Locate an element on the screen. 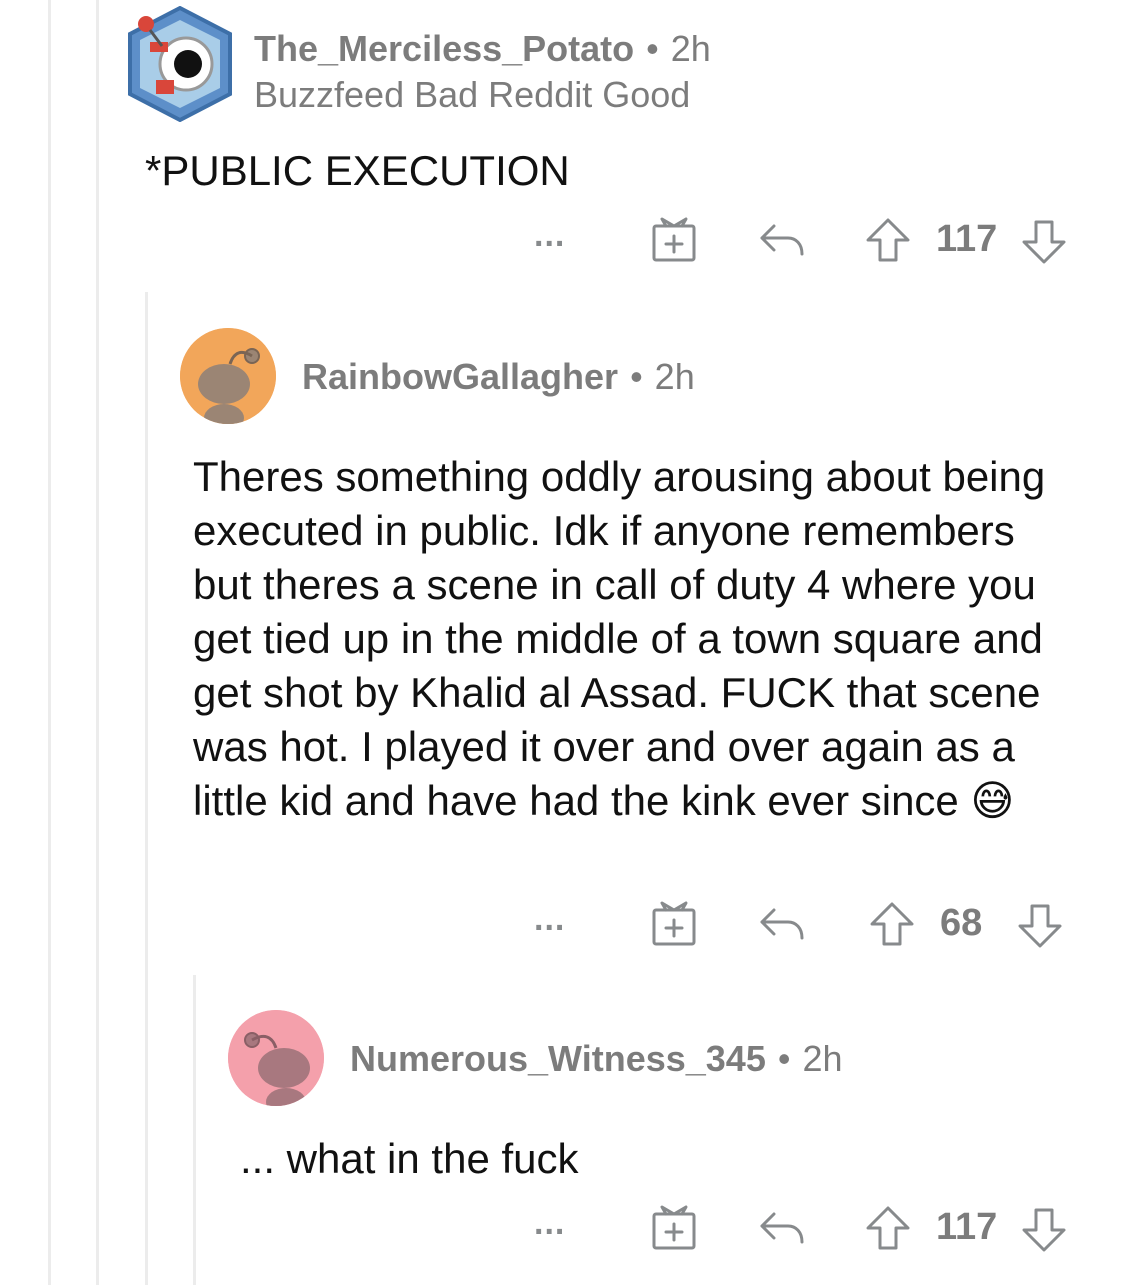 The image size is (1125, 1285). user-flair: Buzzfeed Bad Reddit Good is located at coordinates (472, 94).